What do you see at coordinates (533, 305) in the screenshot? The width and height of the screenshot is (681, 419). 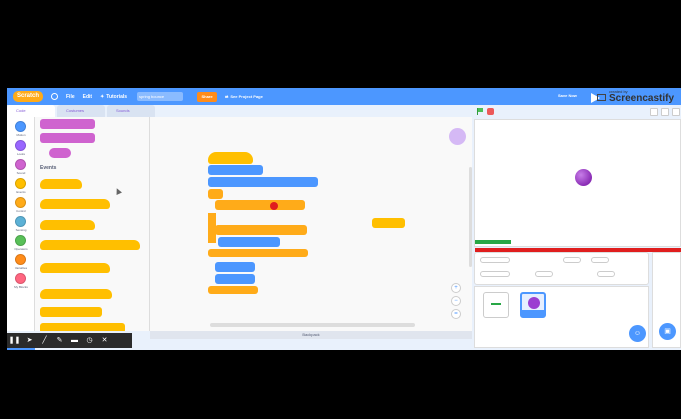 I see `sprite-tile-ball` at bounding box center [533, 305].